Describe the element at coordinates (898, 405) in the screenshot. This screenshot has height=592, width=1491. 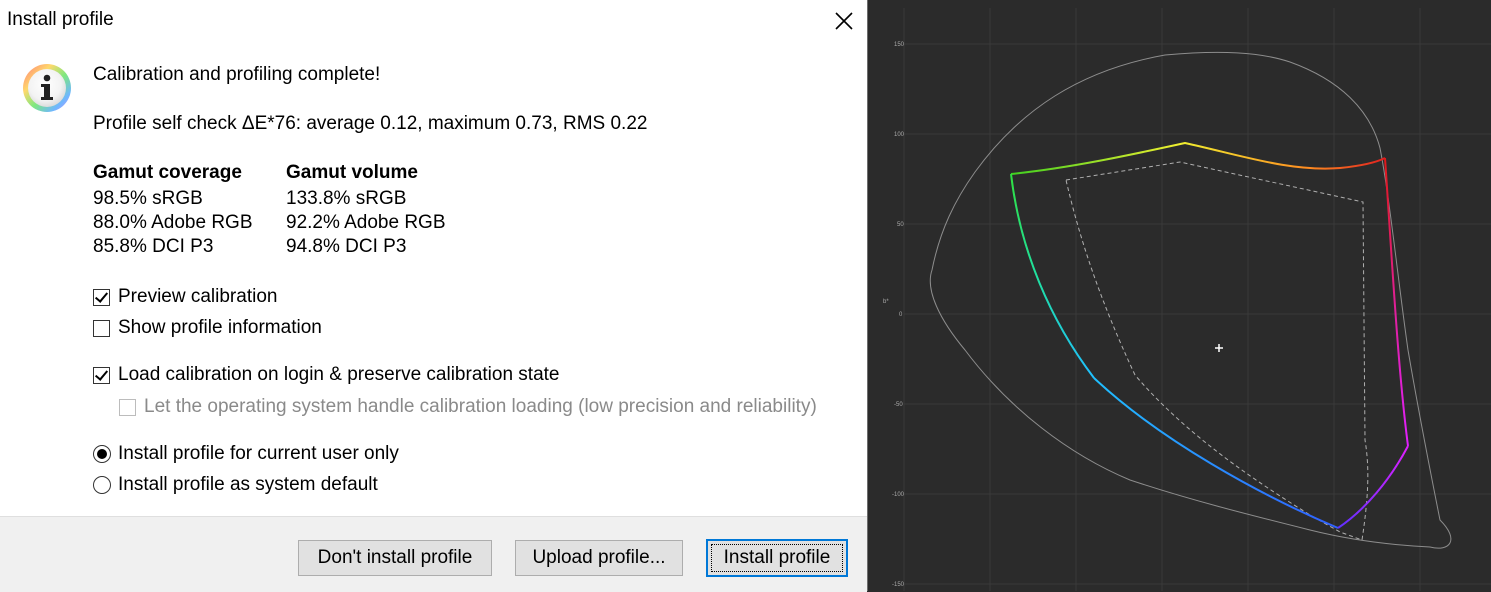
I see `y-tick-label: -50` at that location.